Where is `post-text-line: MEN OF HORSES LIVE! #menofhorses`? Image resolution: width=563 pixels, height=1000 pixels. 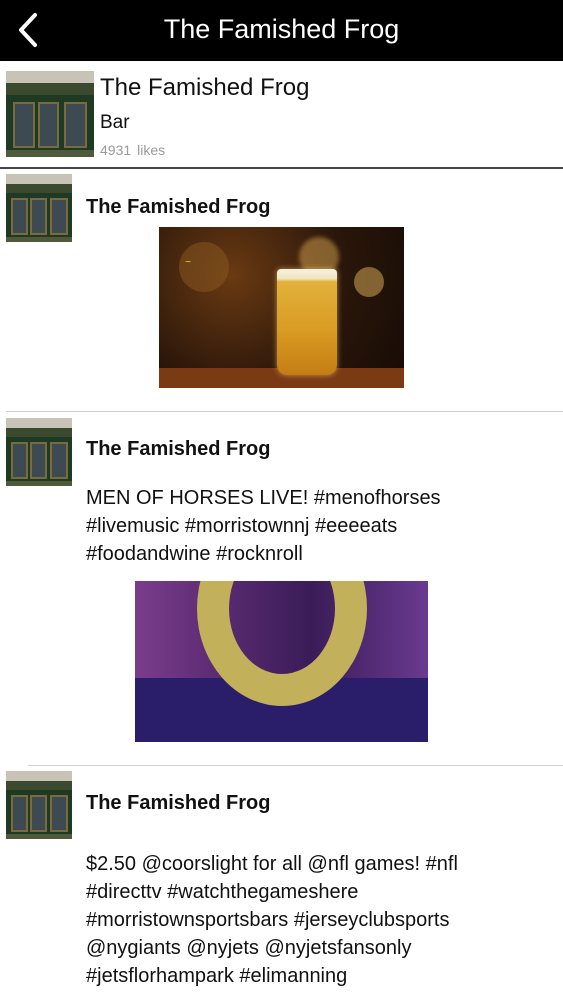 post-text-line: MEN OF HORSES LIVE! #menofhorses is located at coordinates (263, 498).